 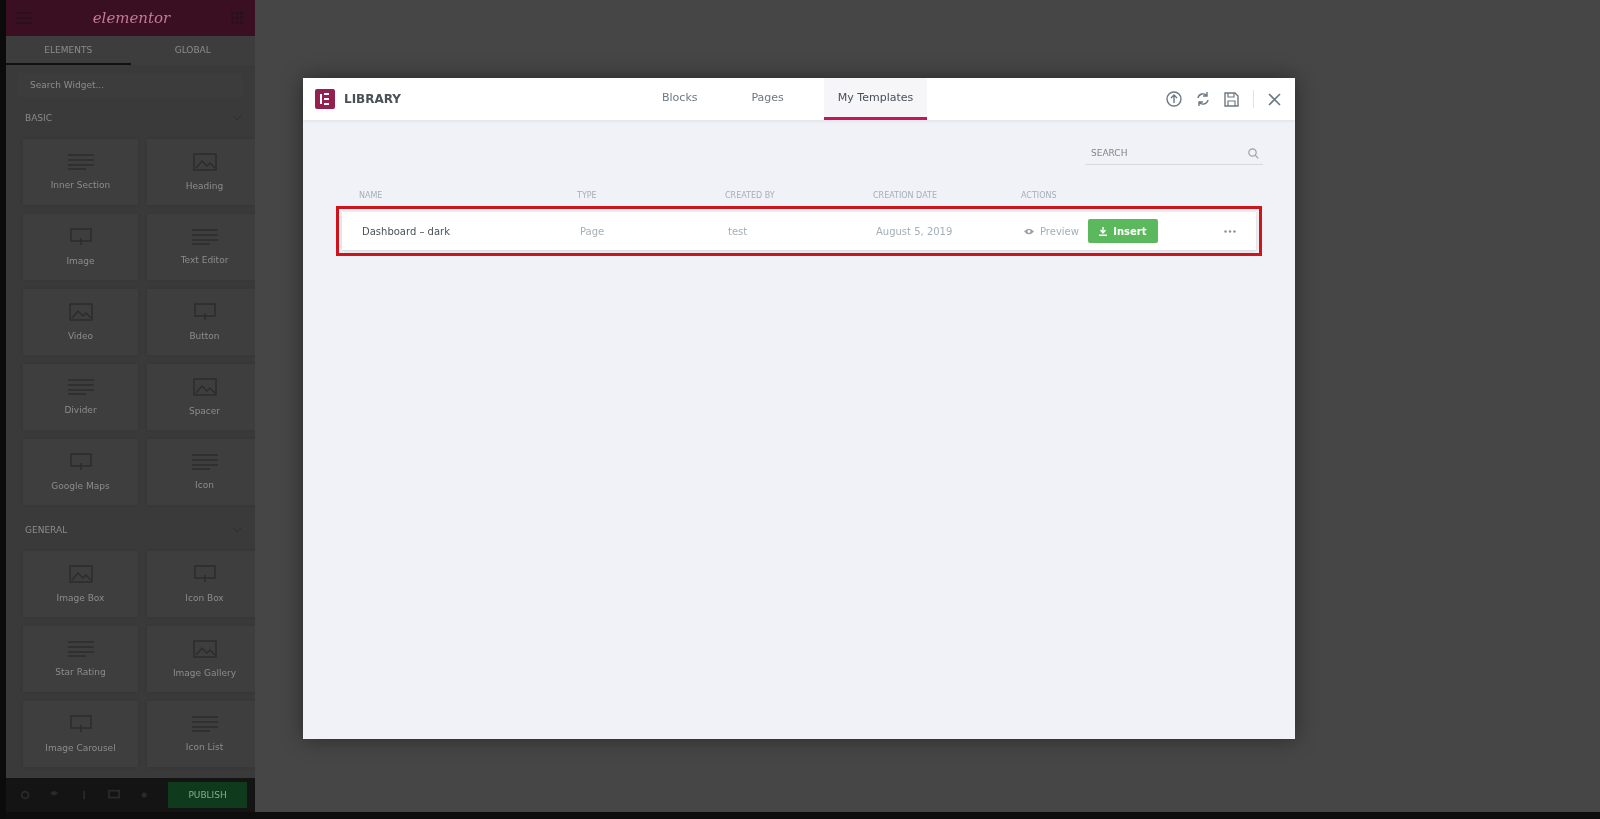 What do you see at coordinates (80, 659) in the screenshot?
I see `widget-card: Star Rating` at bounding box center [80, 659].